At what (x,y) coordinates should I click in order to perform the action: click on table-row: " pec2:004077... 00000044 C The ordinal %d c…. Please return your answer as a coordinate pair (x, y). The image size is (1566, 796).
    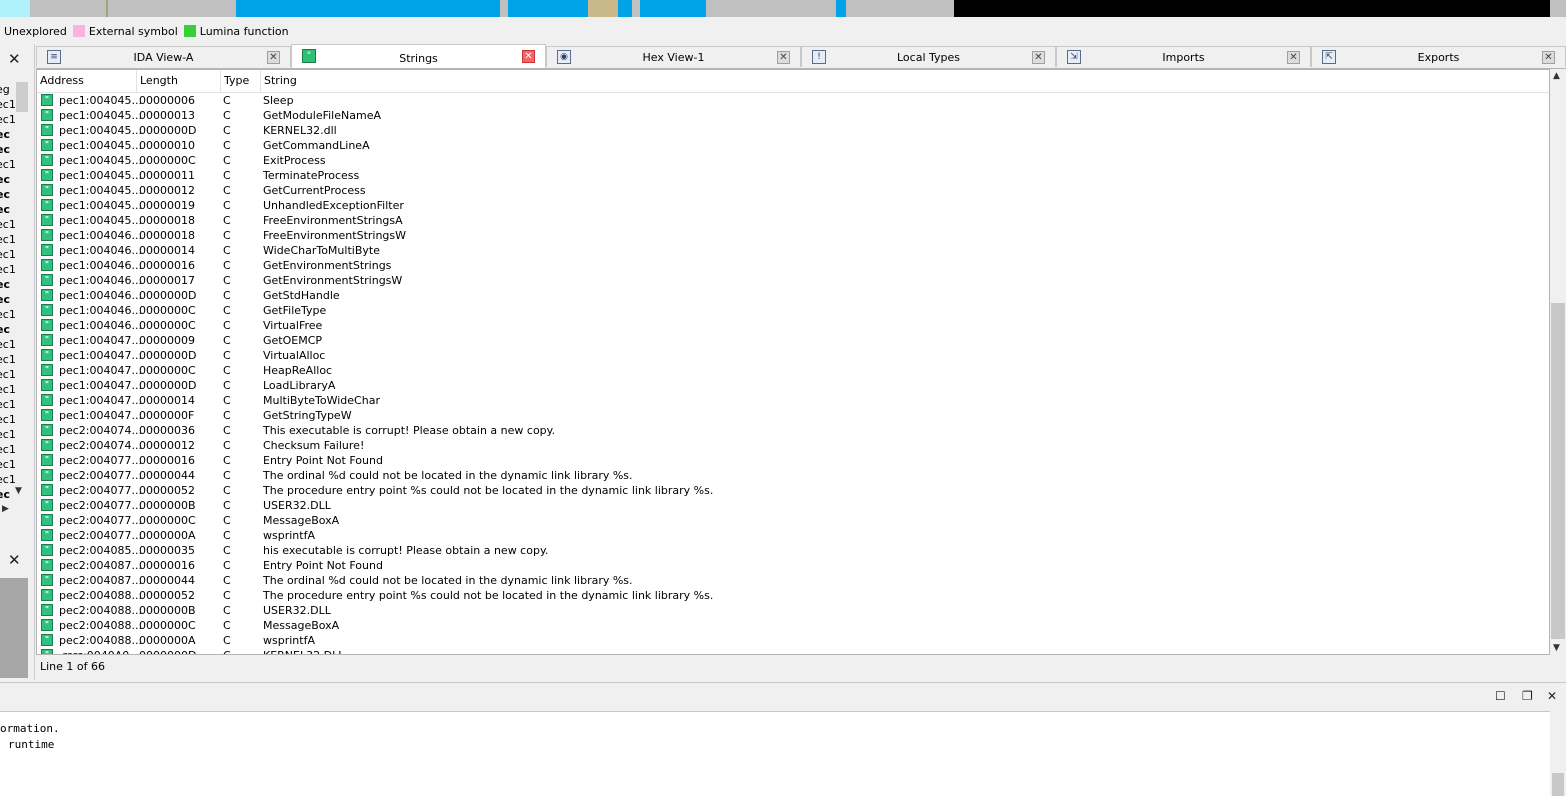
    Looking at the image, I should click on (793, 475).